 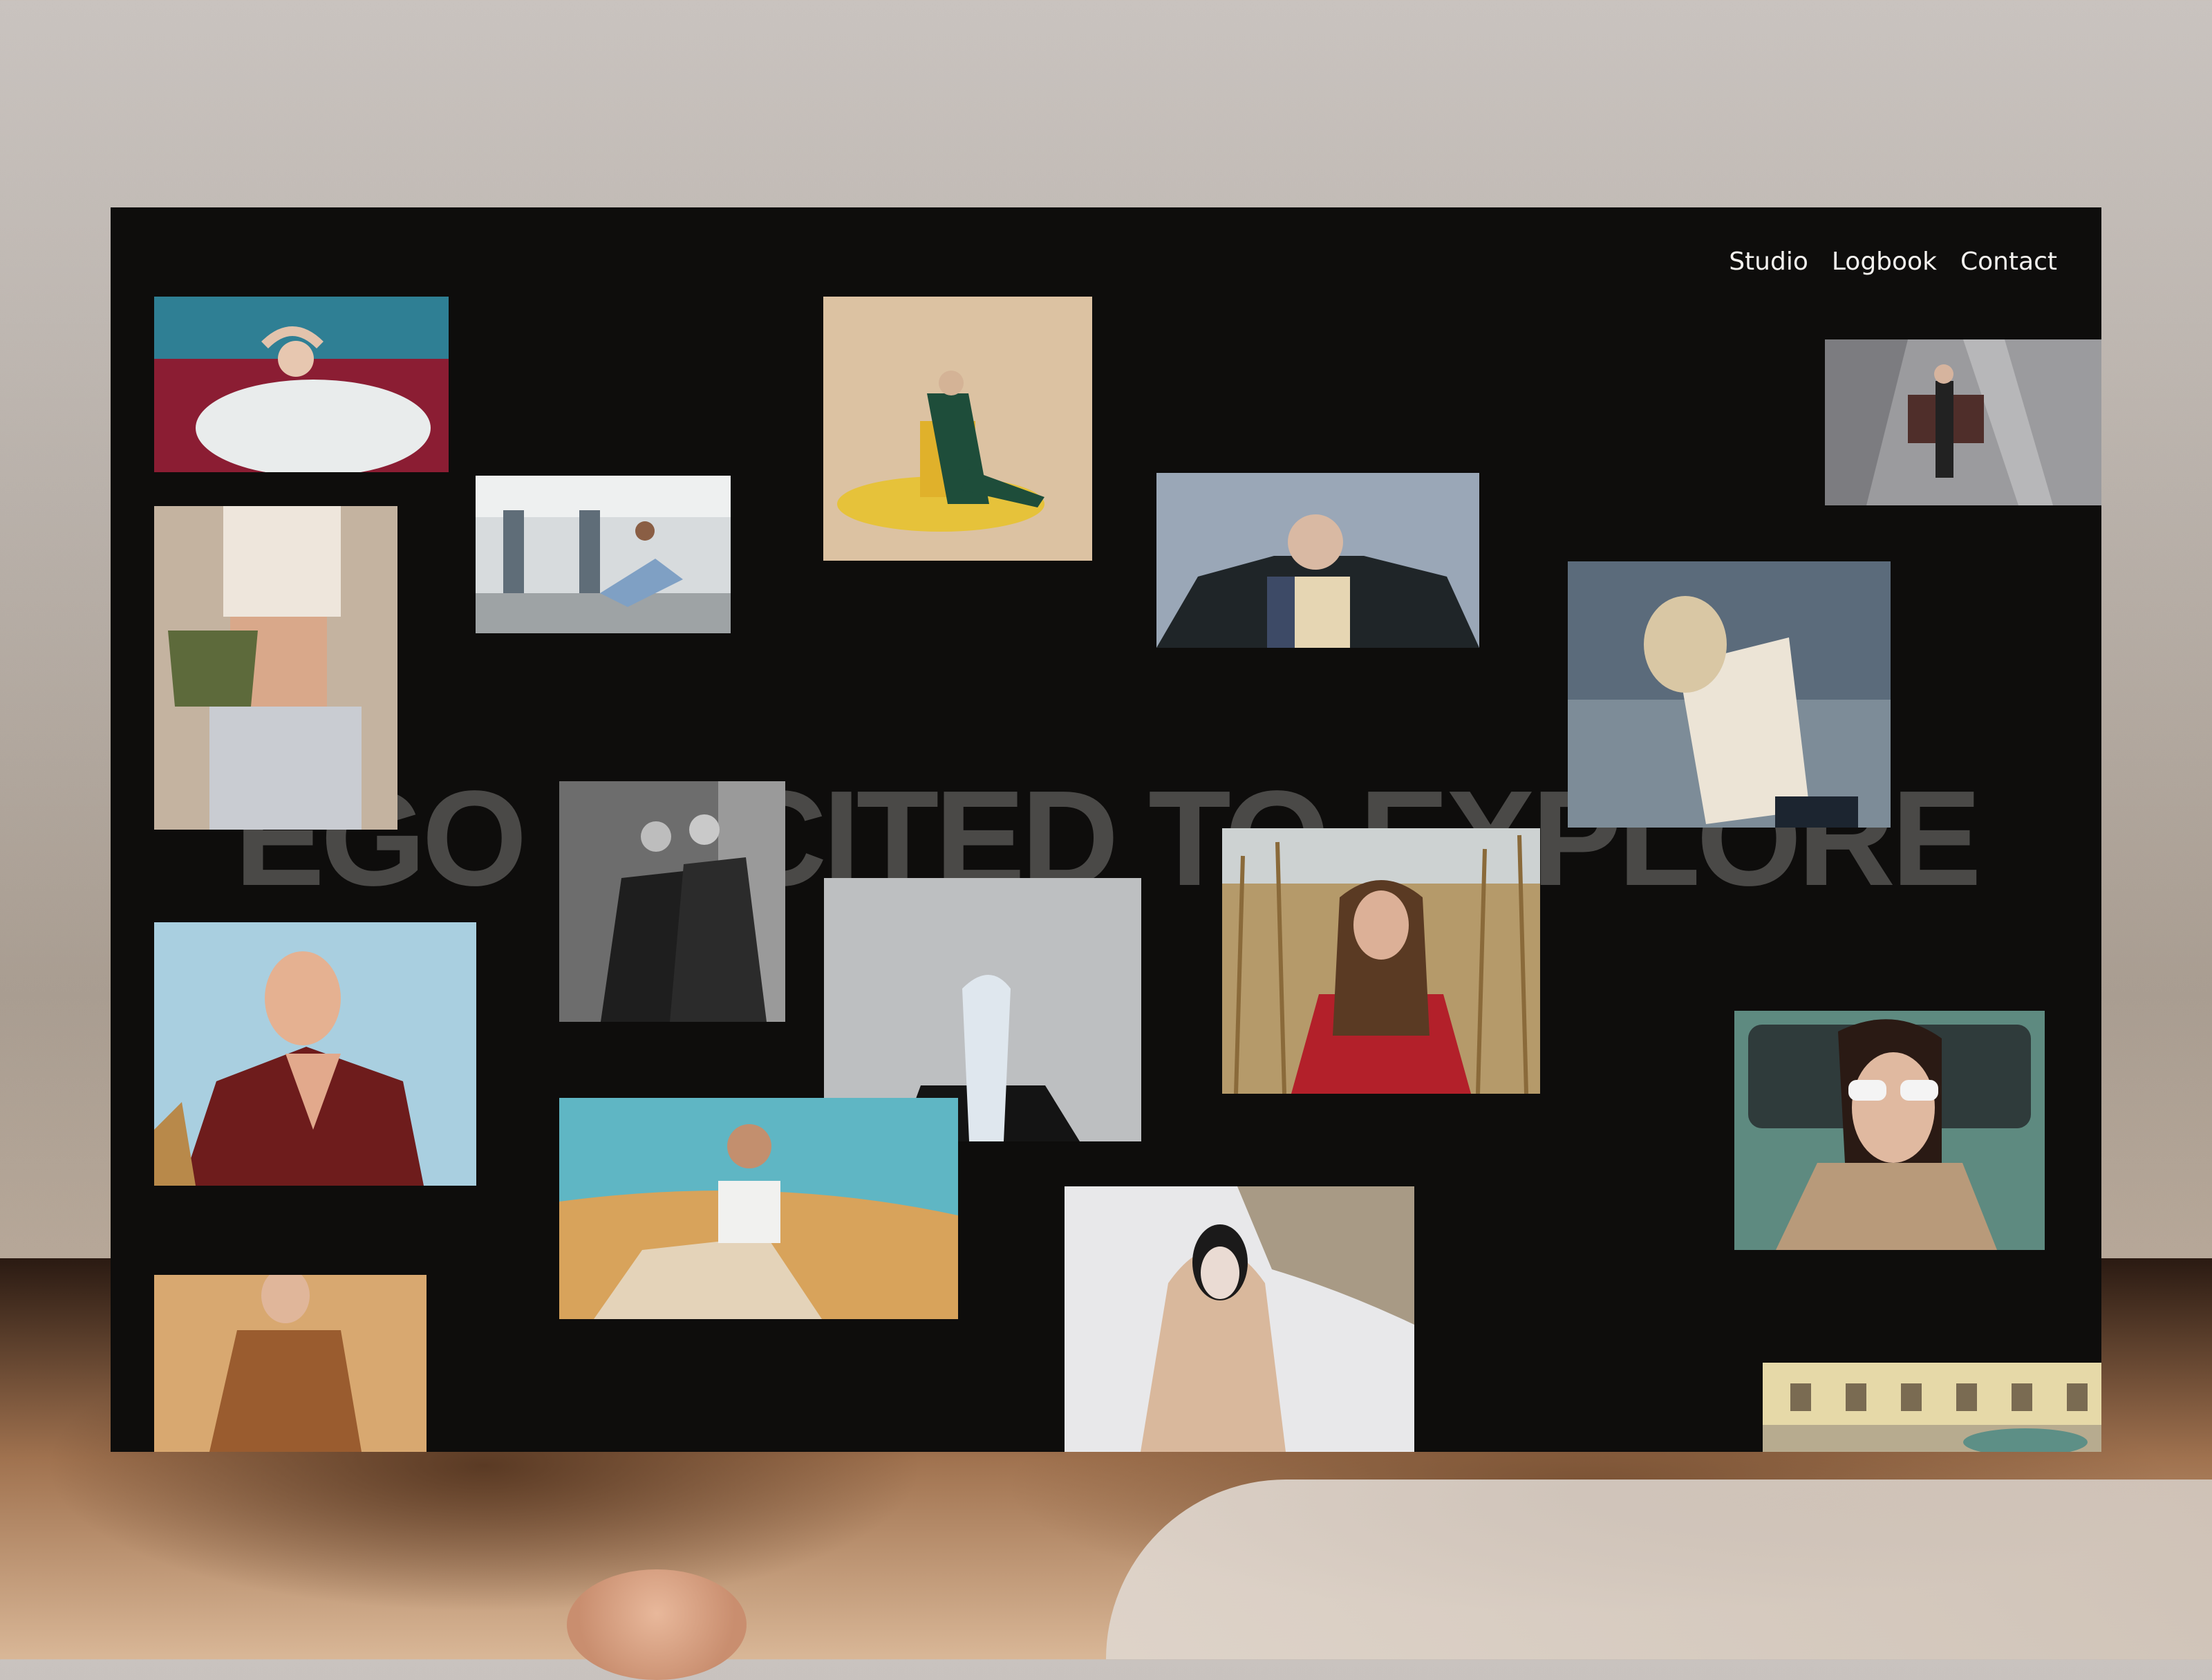 I want to click on photo-car-sunglasses, so click(x=1890, y=1130).